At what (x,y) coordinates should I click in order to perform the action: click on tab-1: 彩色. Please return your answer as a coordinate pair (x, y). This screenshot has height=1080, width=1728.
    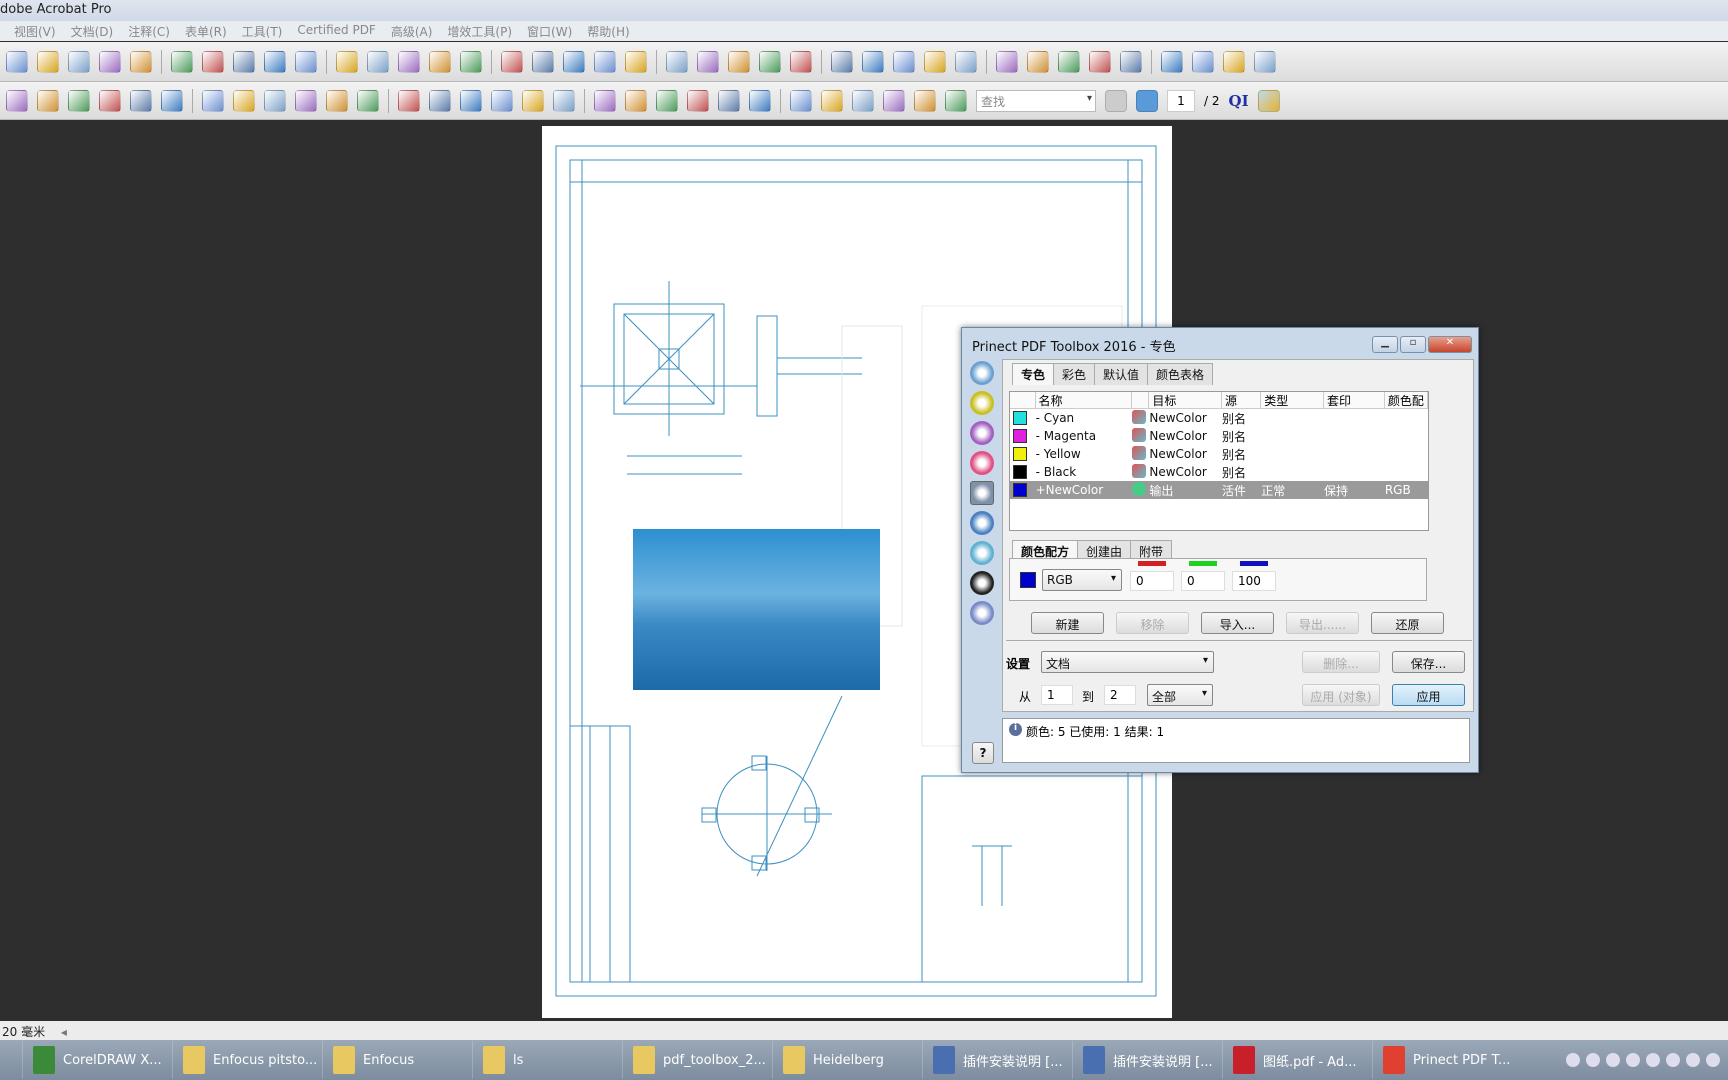
    Looking at the image, I should click on (1074, 374).